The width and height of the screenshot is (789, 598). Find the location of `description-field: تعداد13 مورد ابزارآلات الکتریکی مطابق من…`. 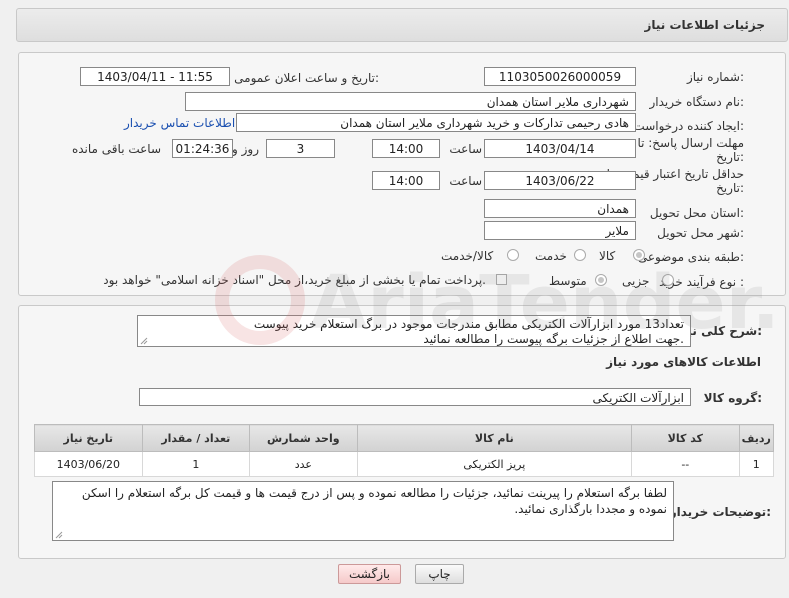

description-field: تعداد13 مورد ابزارآلات الکتریکی مطابق من… is located at coordinates (414, 331).